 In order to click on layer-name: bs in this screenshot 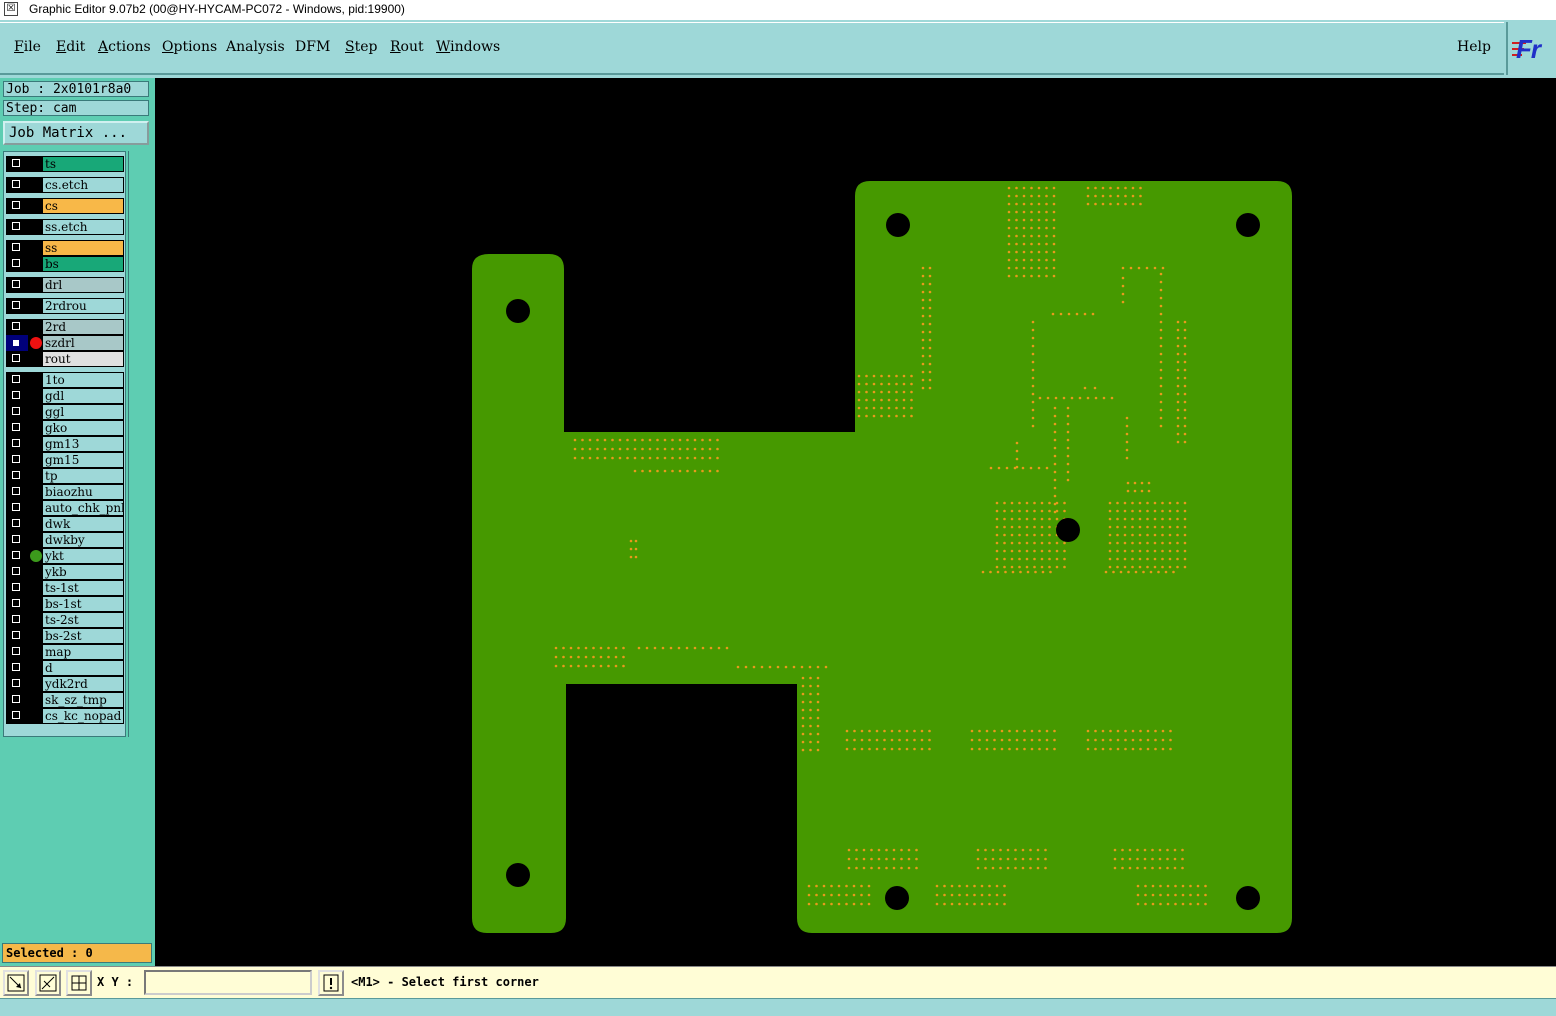, I will do `click(83, 264)`.